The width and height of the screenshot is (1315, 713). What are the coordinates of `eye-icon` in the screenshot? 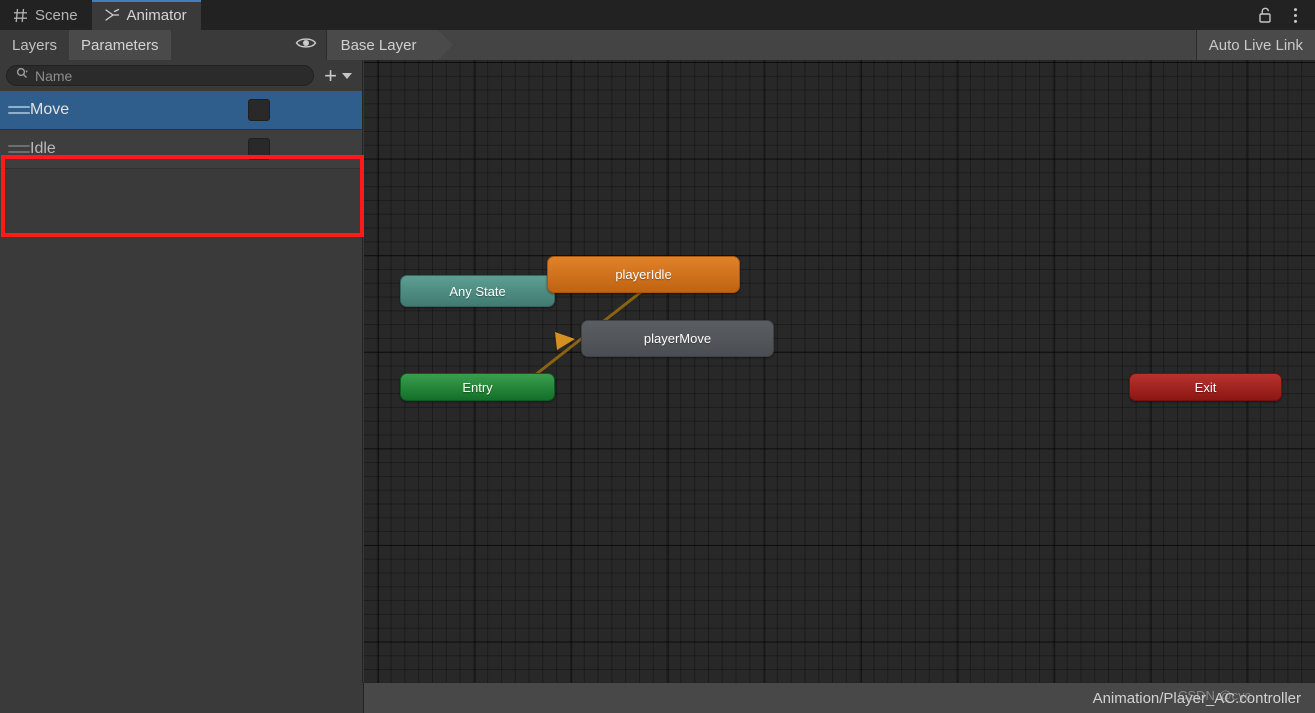 It's located at (306, 45).